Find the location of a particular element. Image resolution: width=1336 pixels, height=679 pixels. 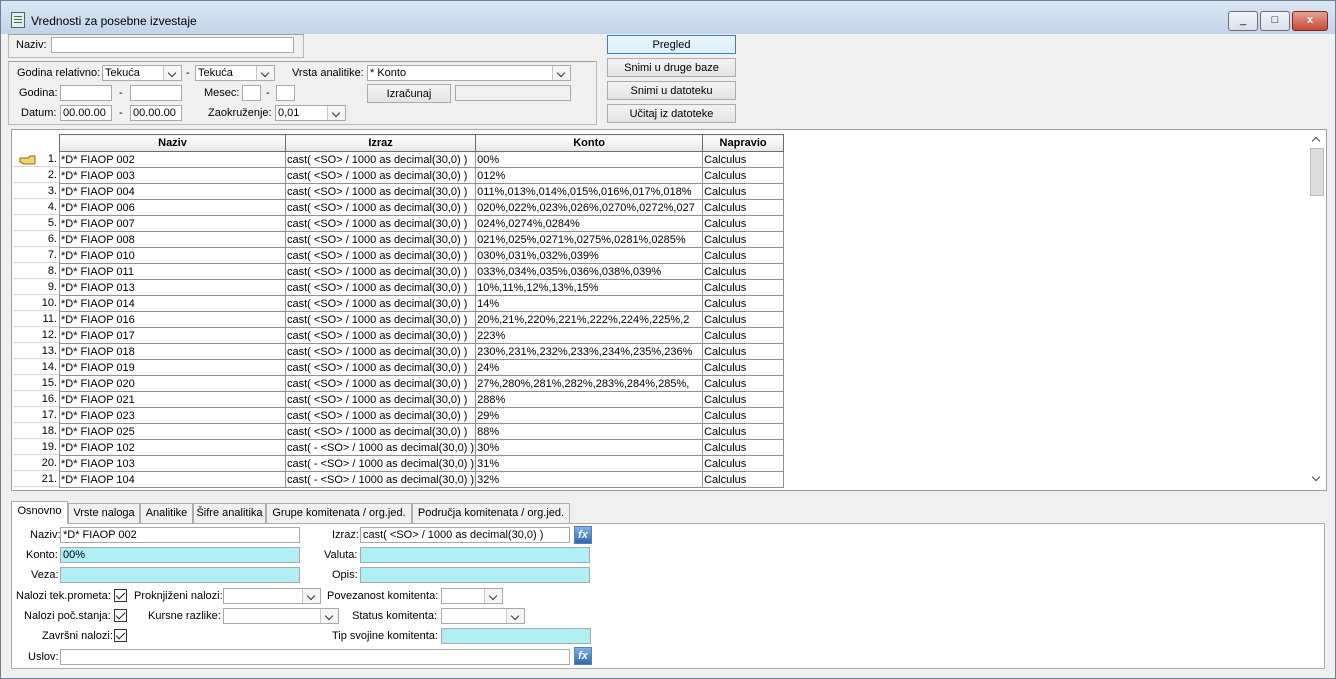

tab-grupe-komitenata: Grupe komitenata / org.jed. is located at coordinates (339, 513).